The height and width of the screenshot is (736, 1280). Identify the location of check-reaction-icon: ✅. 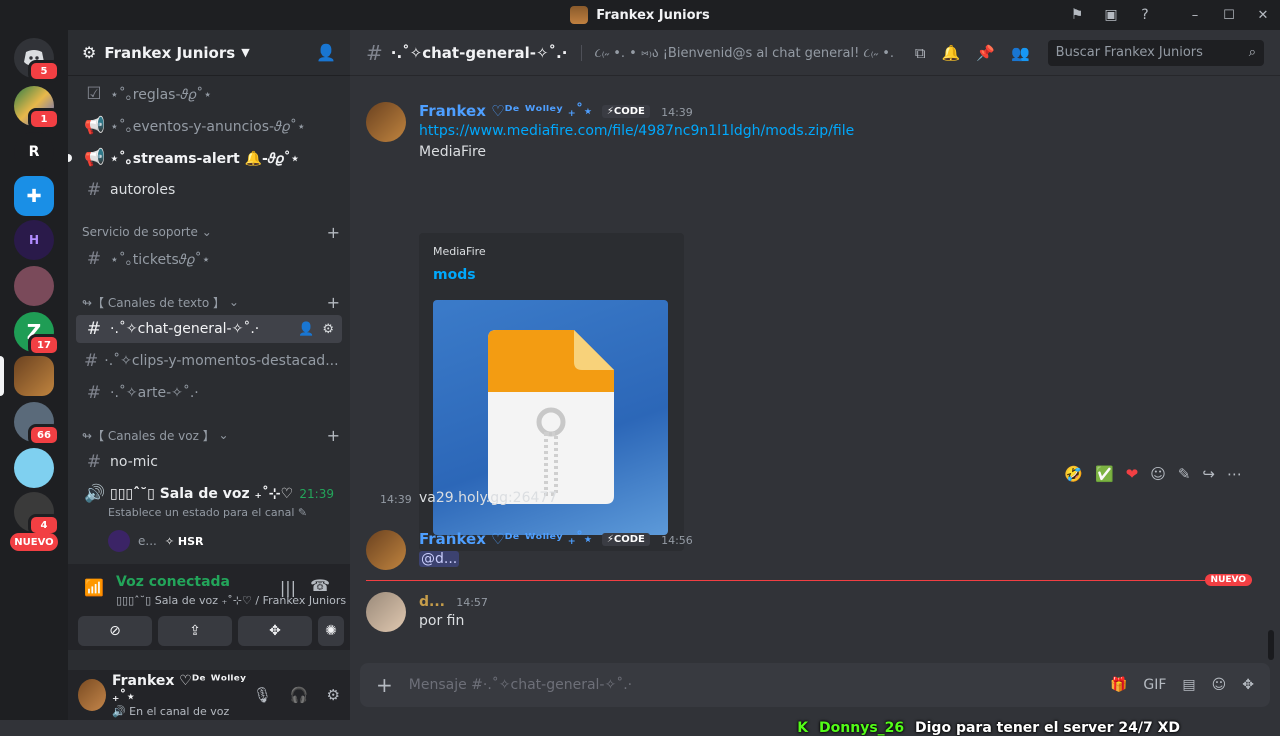
(1104, 474).